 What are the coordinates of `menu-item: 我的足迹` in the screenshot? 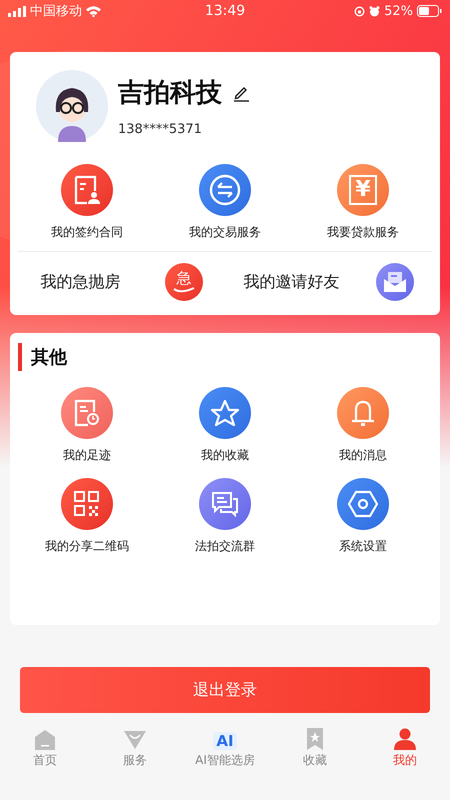 It's located at (87, 425).